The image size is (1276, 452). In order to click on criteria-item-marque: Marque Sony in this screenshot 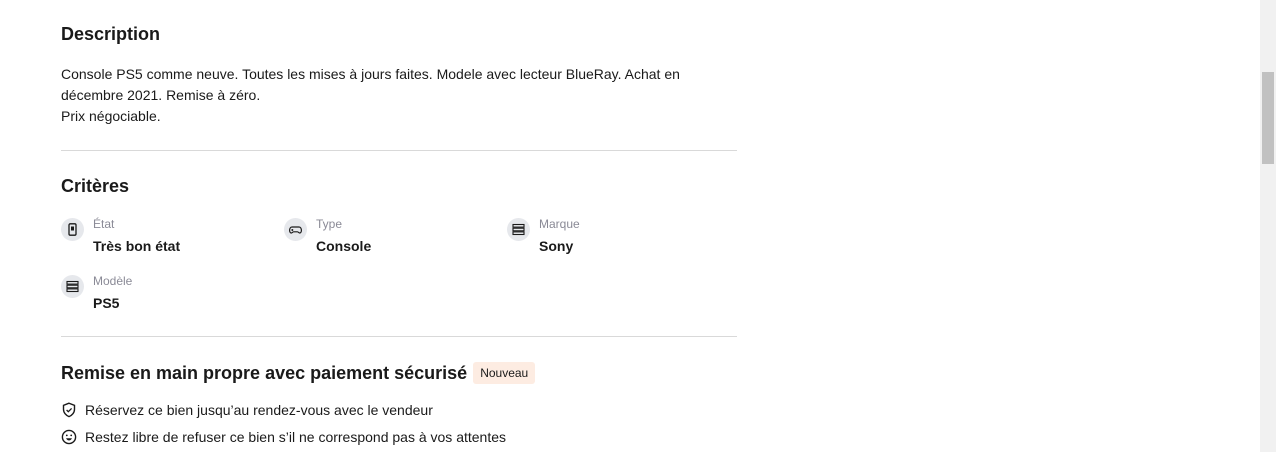, I will do `click(543, 236)`.